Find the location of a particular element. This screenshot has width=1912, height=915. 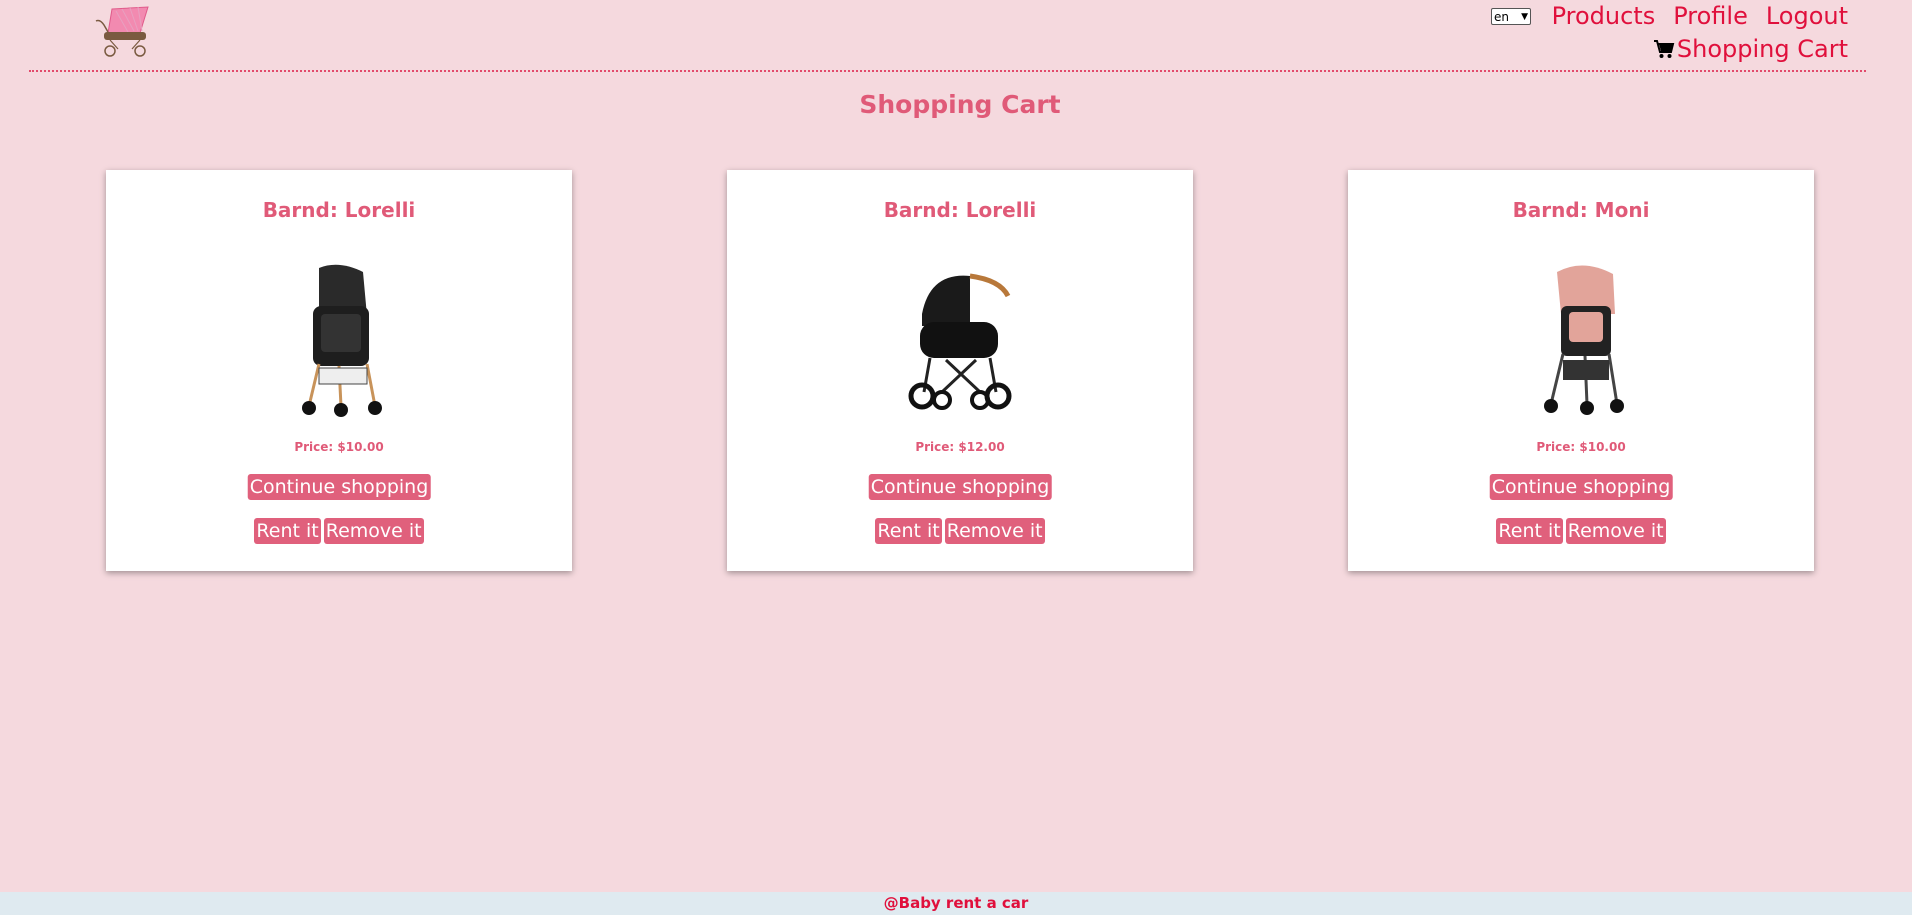

baby-carriage-logo is located at coordinates (125, 30).